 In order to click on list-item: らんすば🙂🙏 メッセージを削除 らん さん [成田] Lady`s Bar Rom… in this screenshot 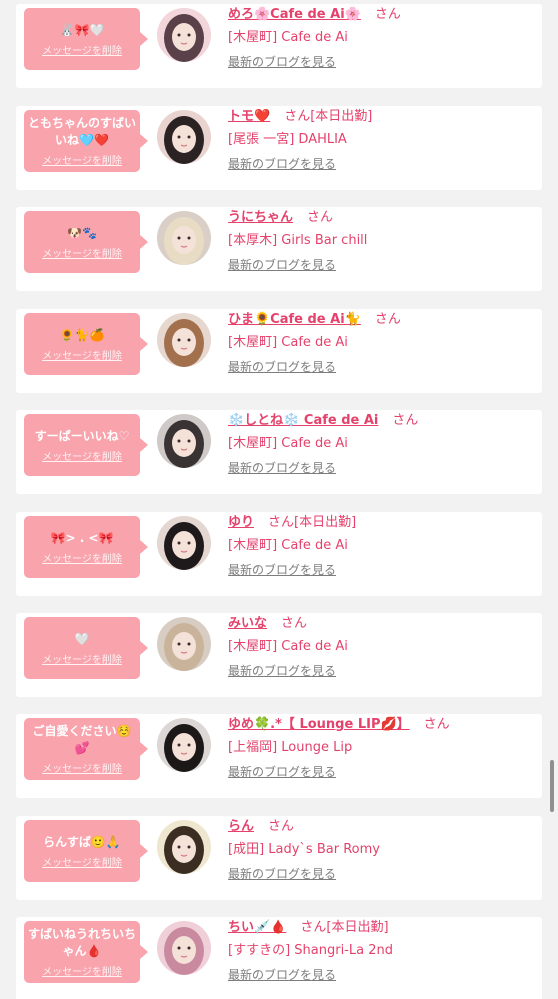, I will do `click(279, 858)`.